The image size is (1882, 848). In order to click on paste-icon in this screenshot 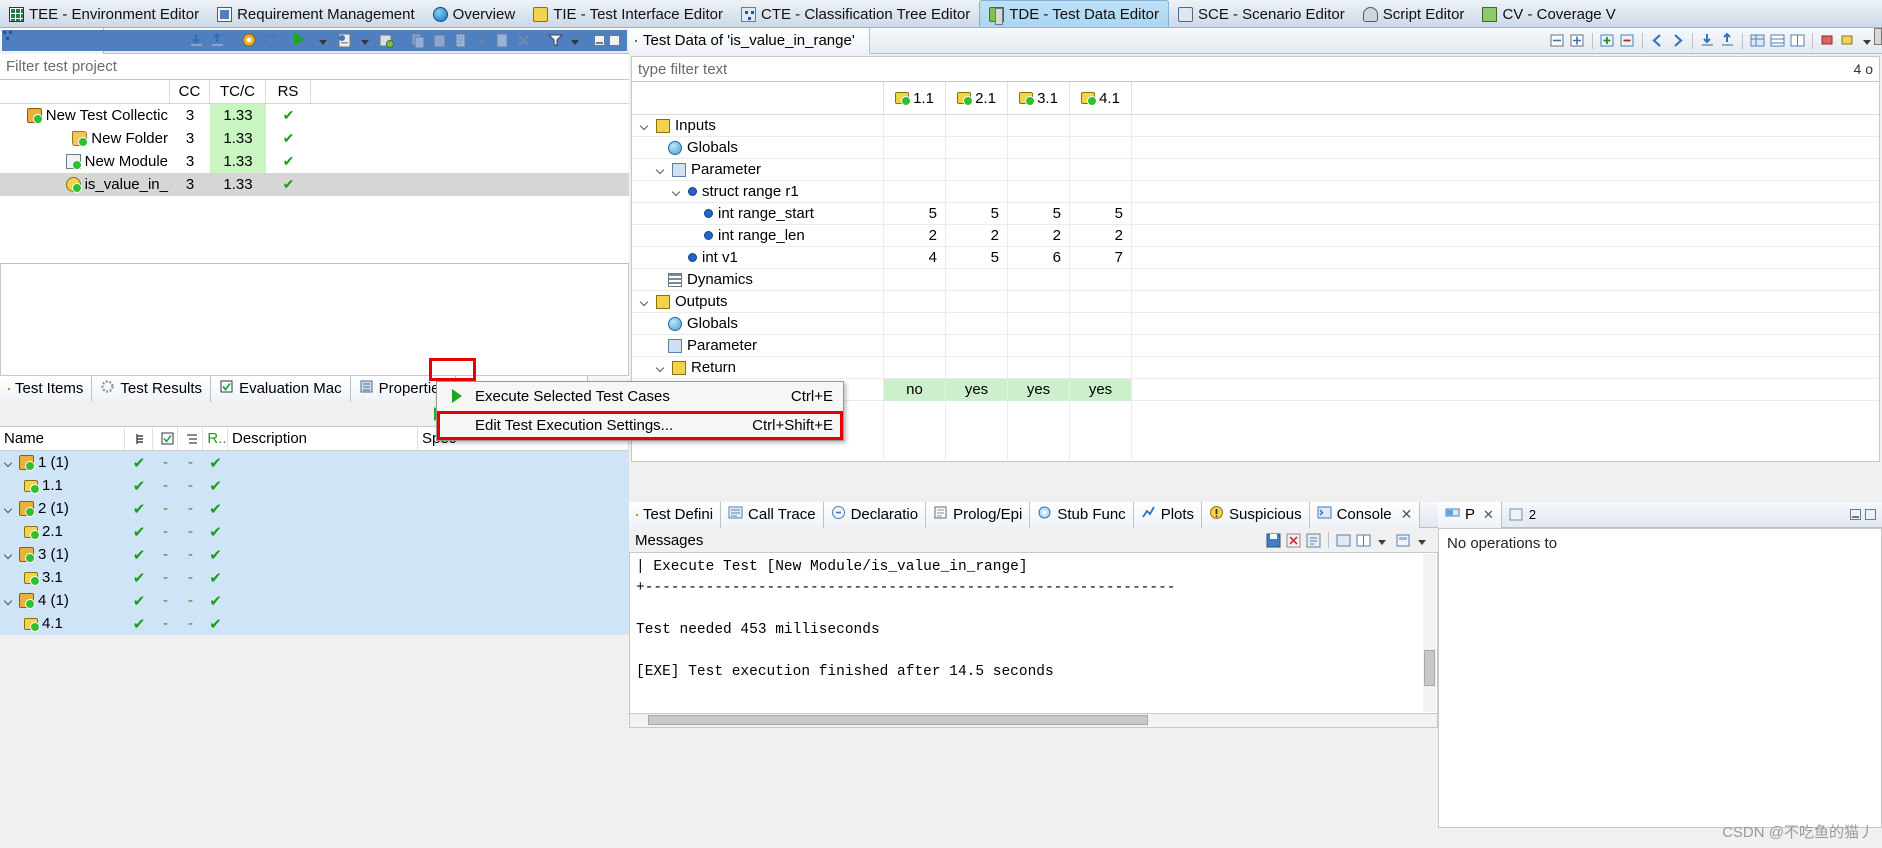, I will do `click(439, 40)`.